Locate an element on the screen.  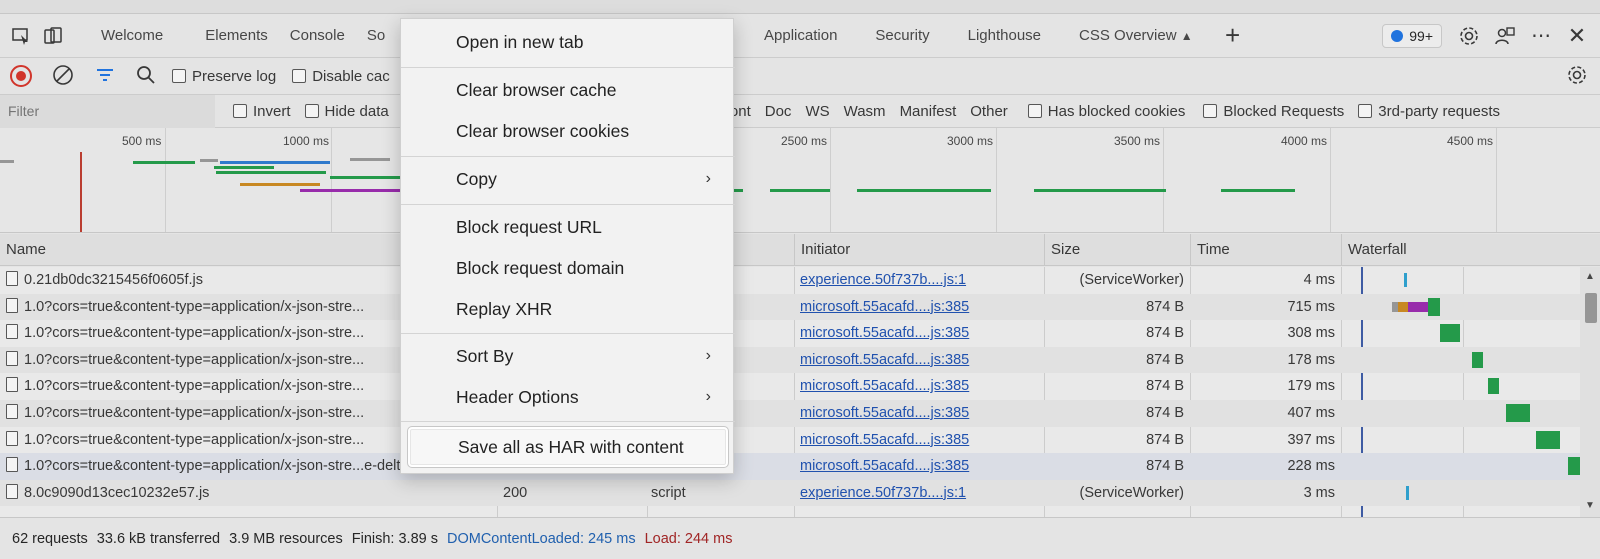
settings-gear-icon is located at coordinates (1469, 36).